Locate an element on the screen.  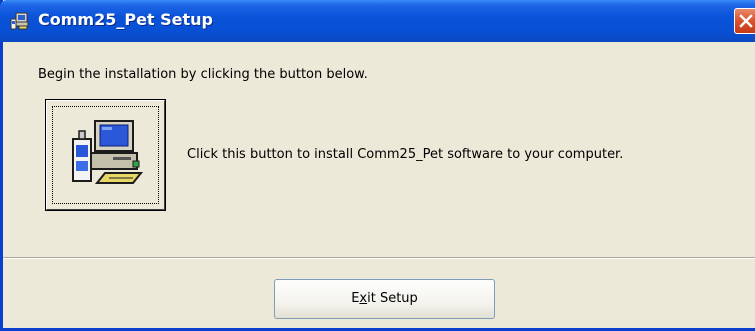
exit-label-mnemonic: x is located at coordinates (363, 298).